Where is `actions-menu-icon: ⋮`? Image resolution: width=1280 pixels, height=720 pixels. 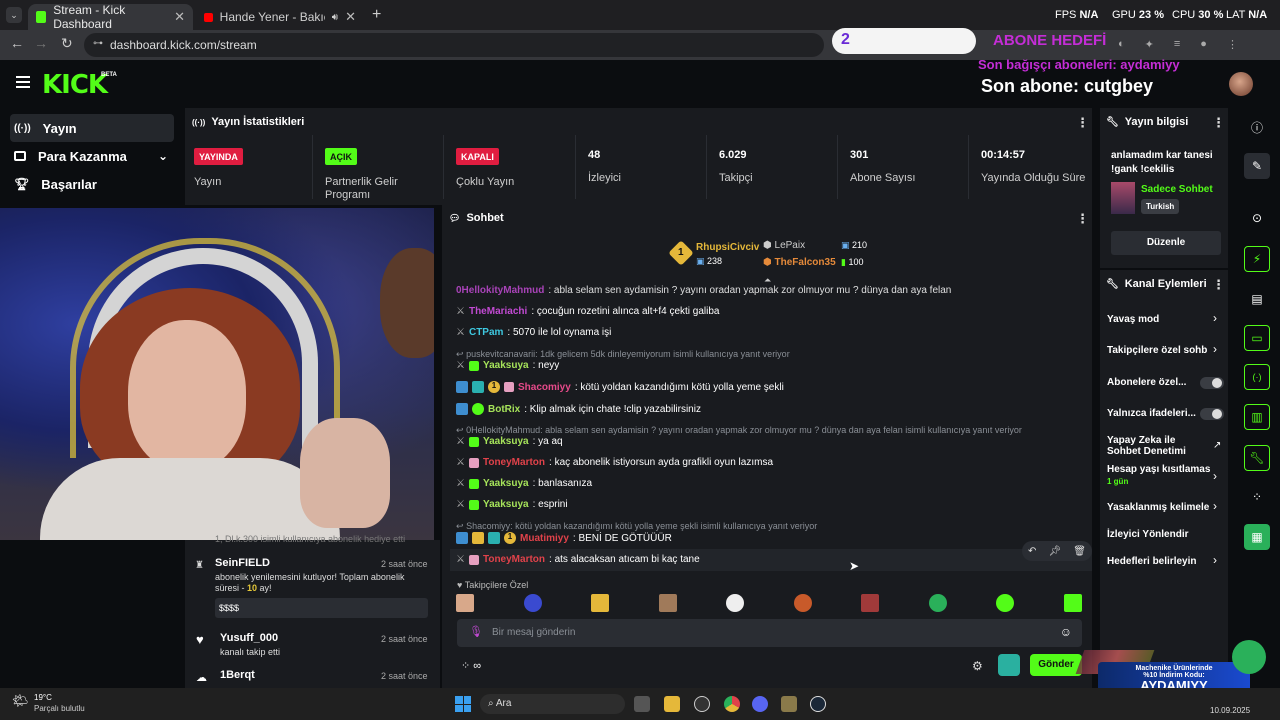 actions-menu-icon: ⋮ is located at coordinates (1218, 285).